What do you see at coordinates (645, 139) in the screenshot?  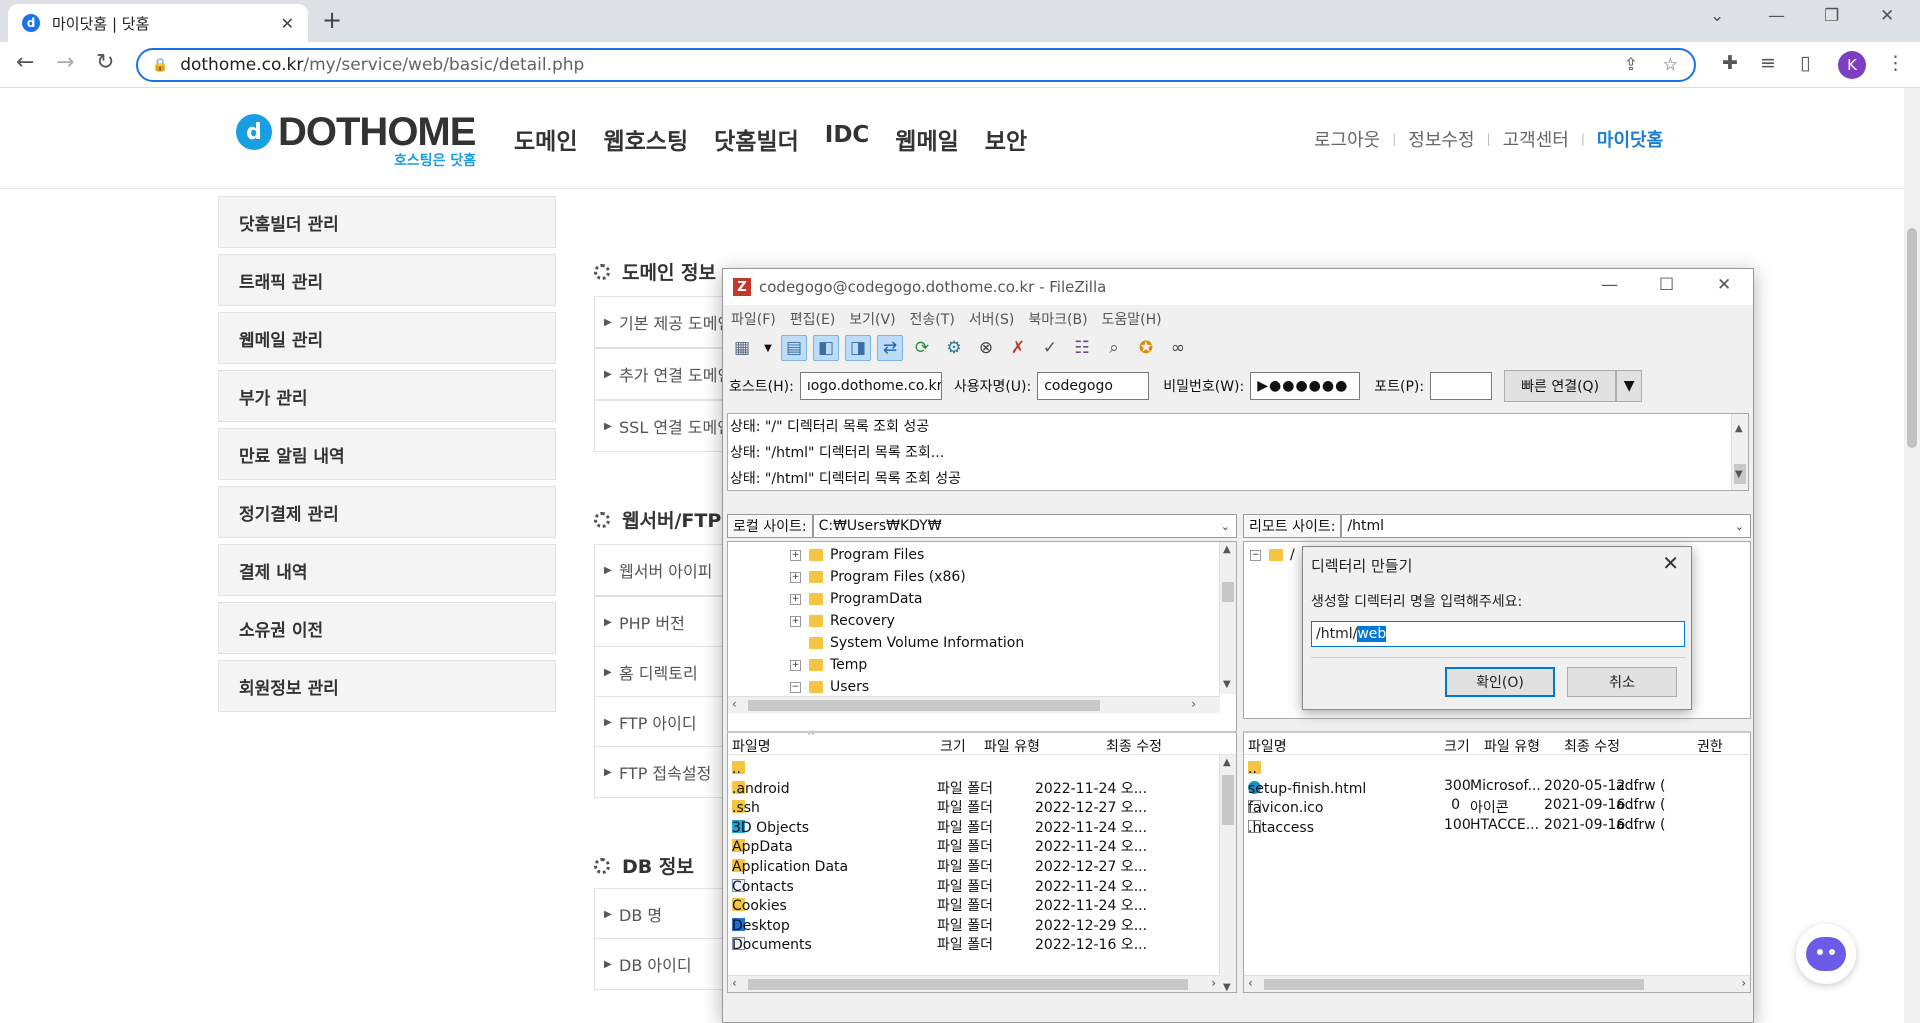 I see `nav-webhosting: 웹호스팅` at bounding box center [645, 139].